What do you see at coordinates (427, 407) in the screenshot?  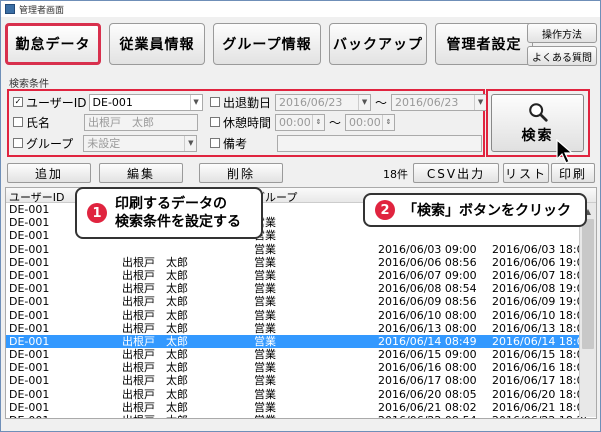 I see `cell-in: 2016/06/21 08:02` at bounding box center [427, 407].